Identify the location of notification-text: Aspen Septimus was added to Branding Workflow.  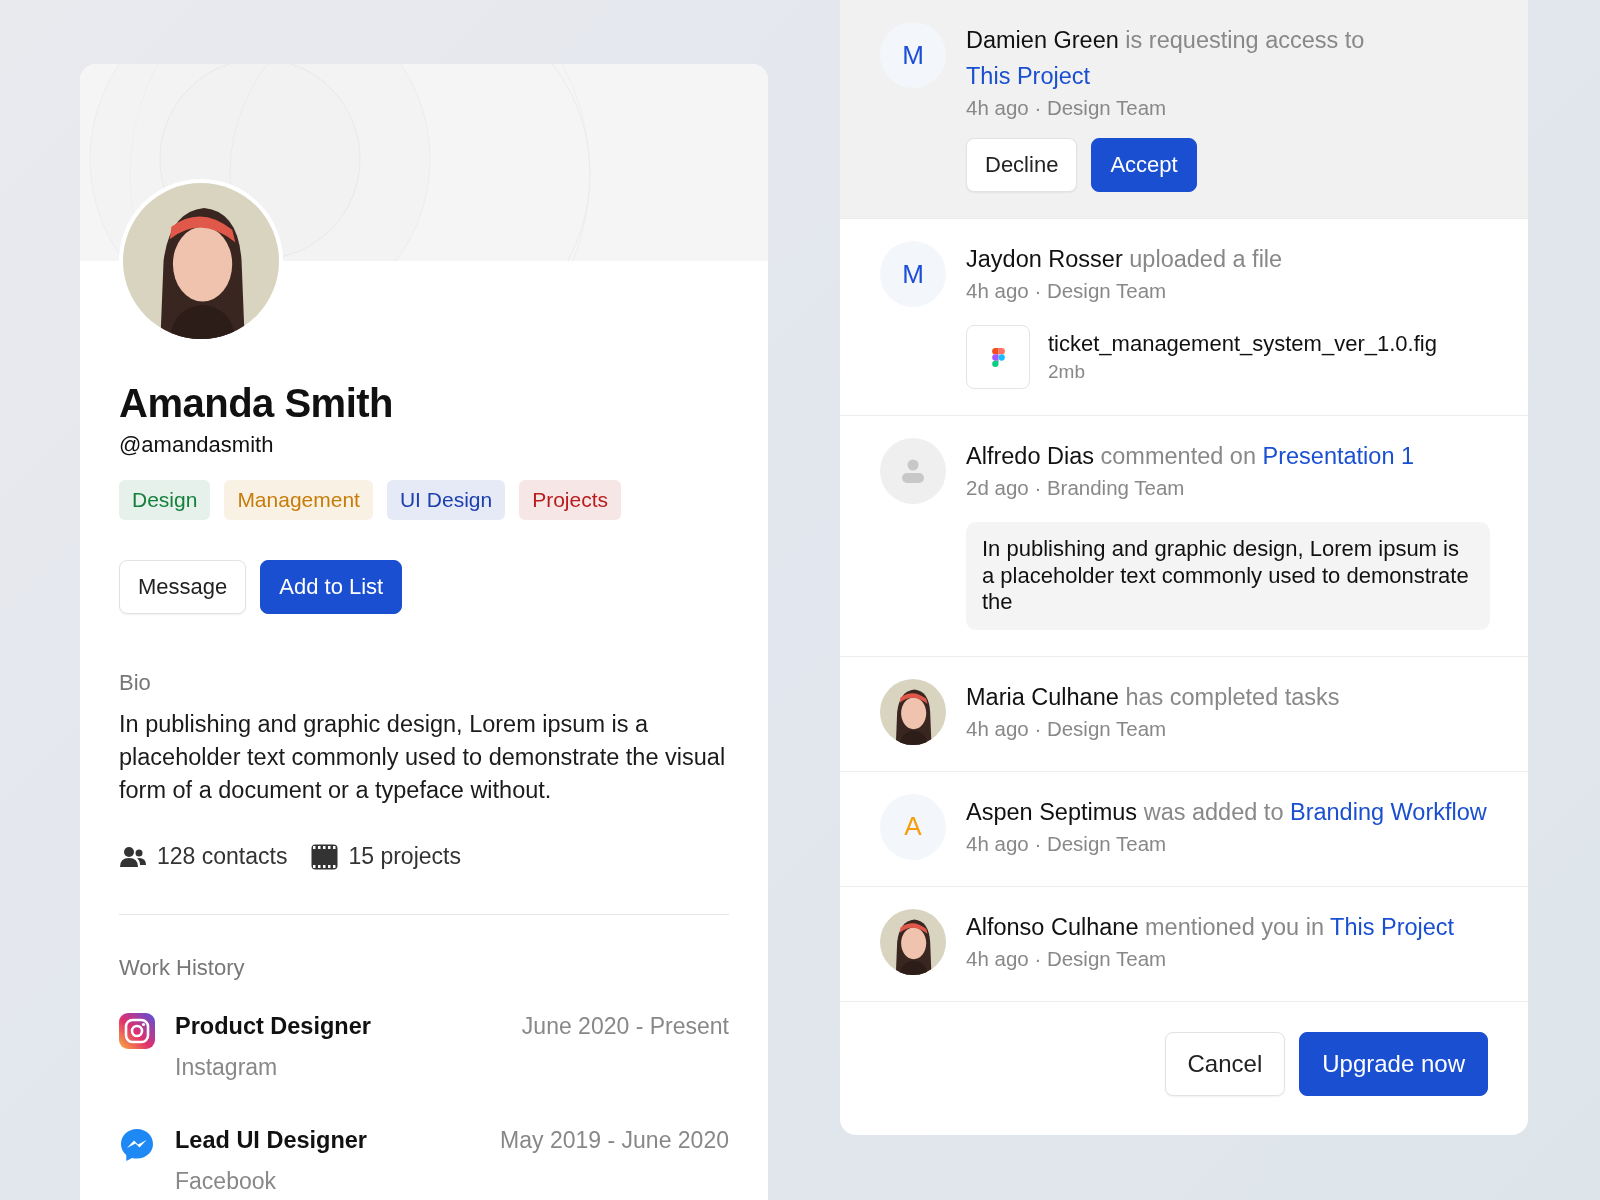
(1227, 812).